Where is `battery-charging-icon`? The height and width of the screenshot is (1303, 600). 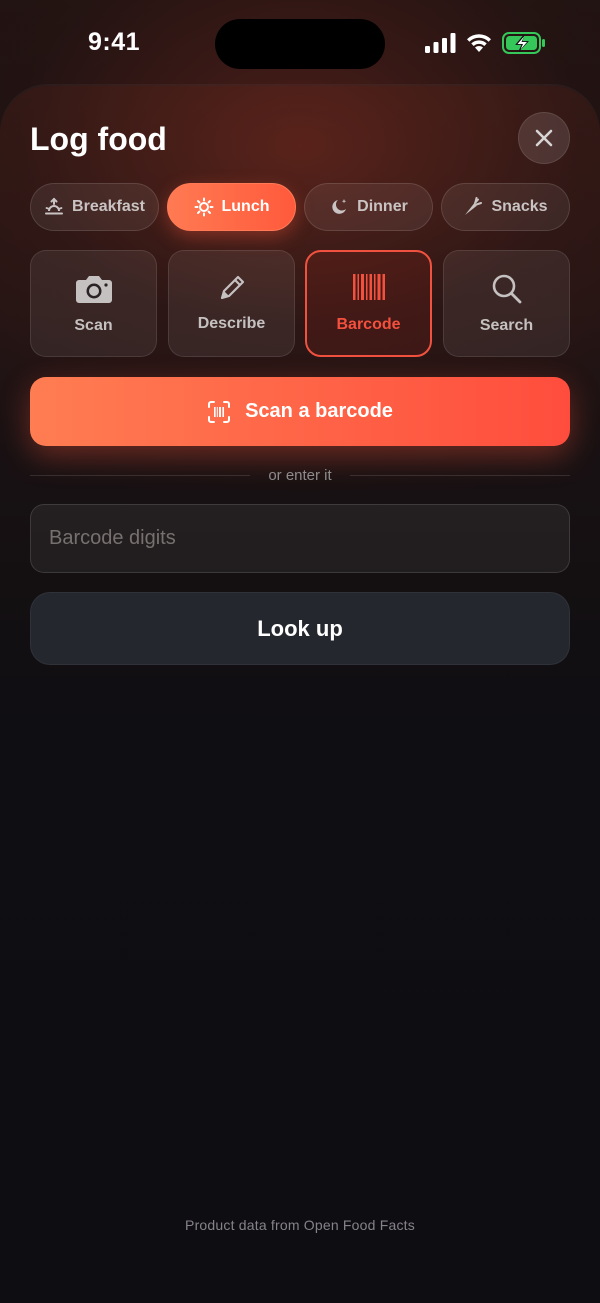 battery-charging-icon is located at coordinates (523, 43).